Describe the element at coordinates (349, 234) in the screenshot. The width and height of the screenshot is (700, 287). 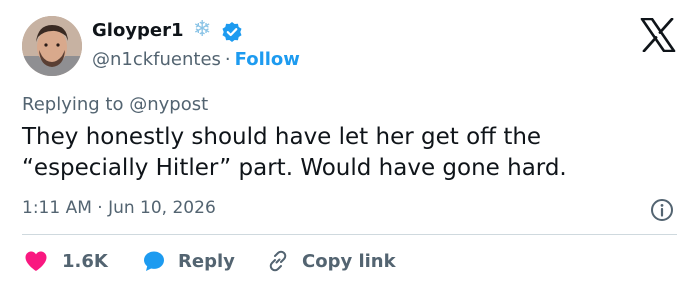
I see `divider` at that location.